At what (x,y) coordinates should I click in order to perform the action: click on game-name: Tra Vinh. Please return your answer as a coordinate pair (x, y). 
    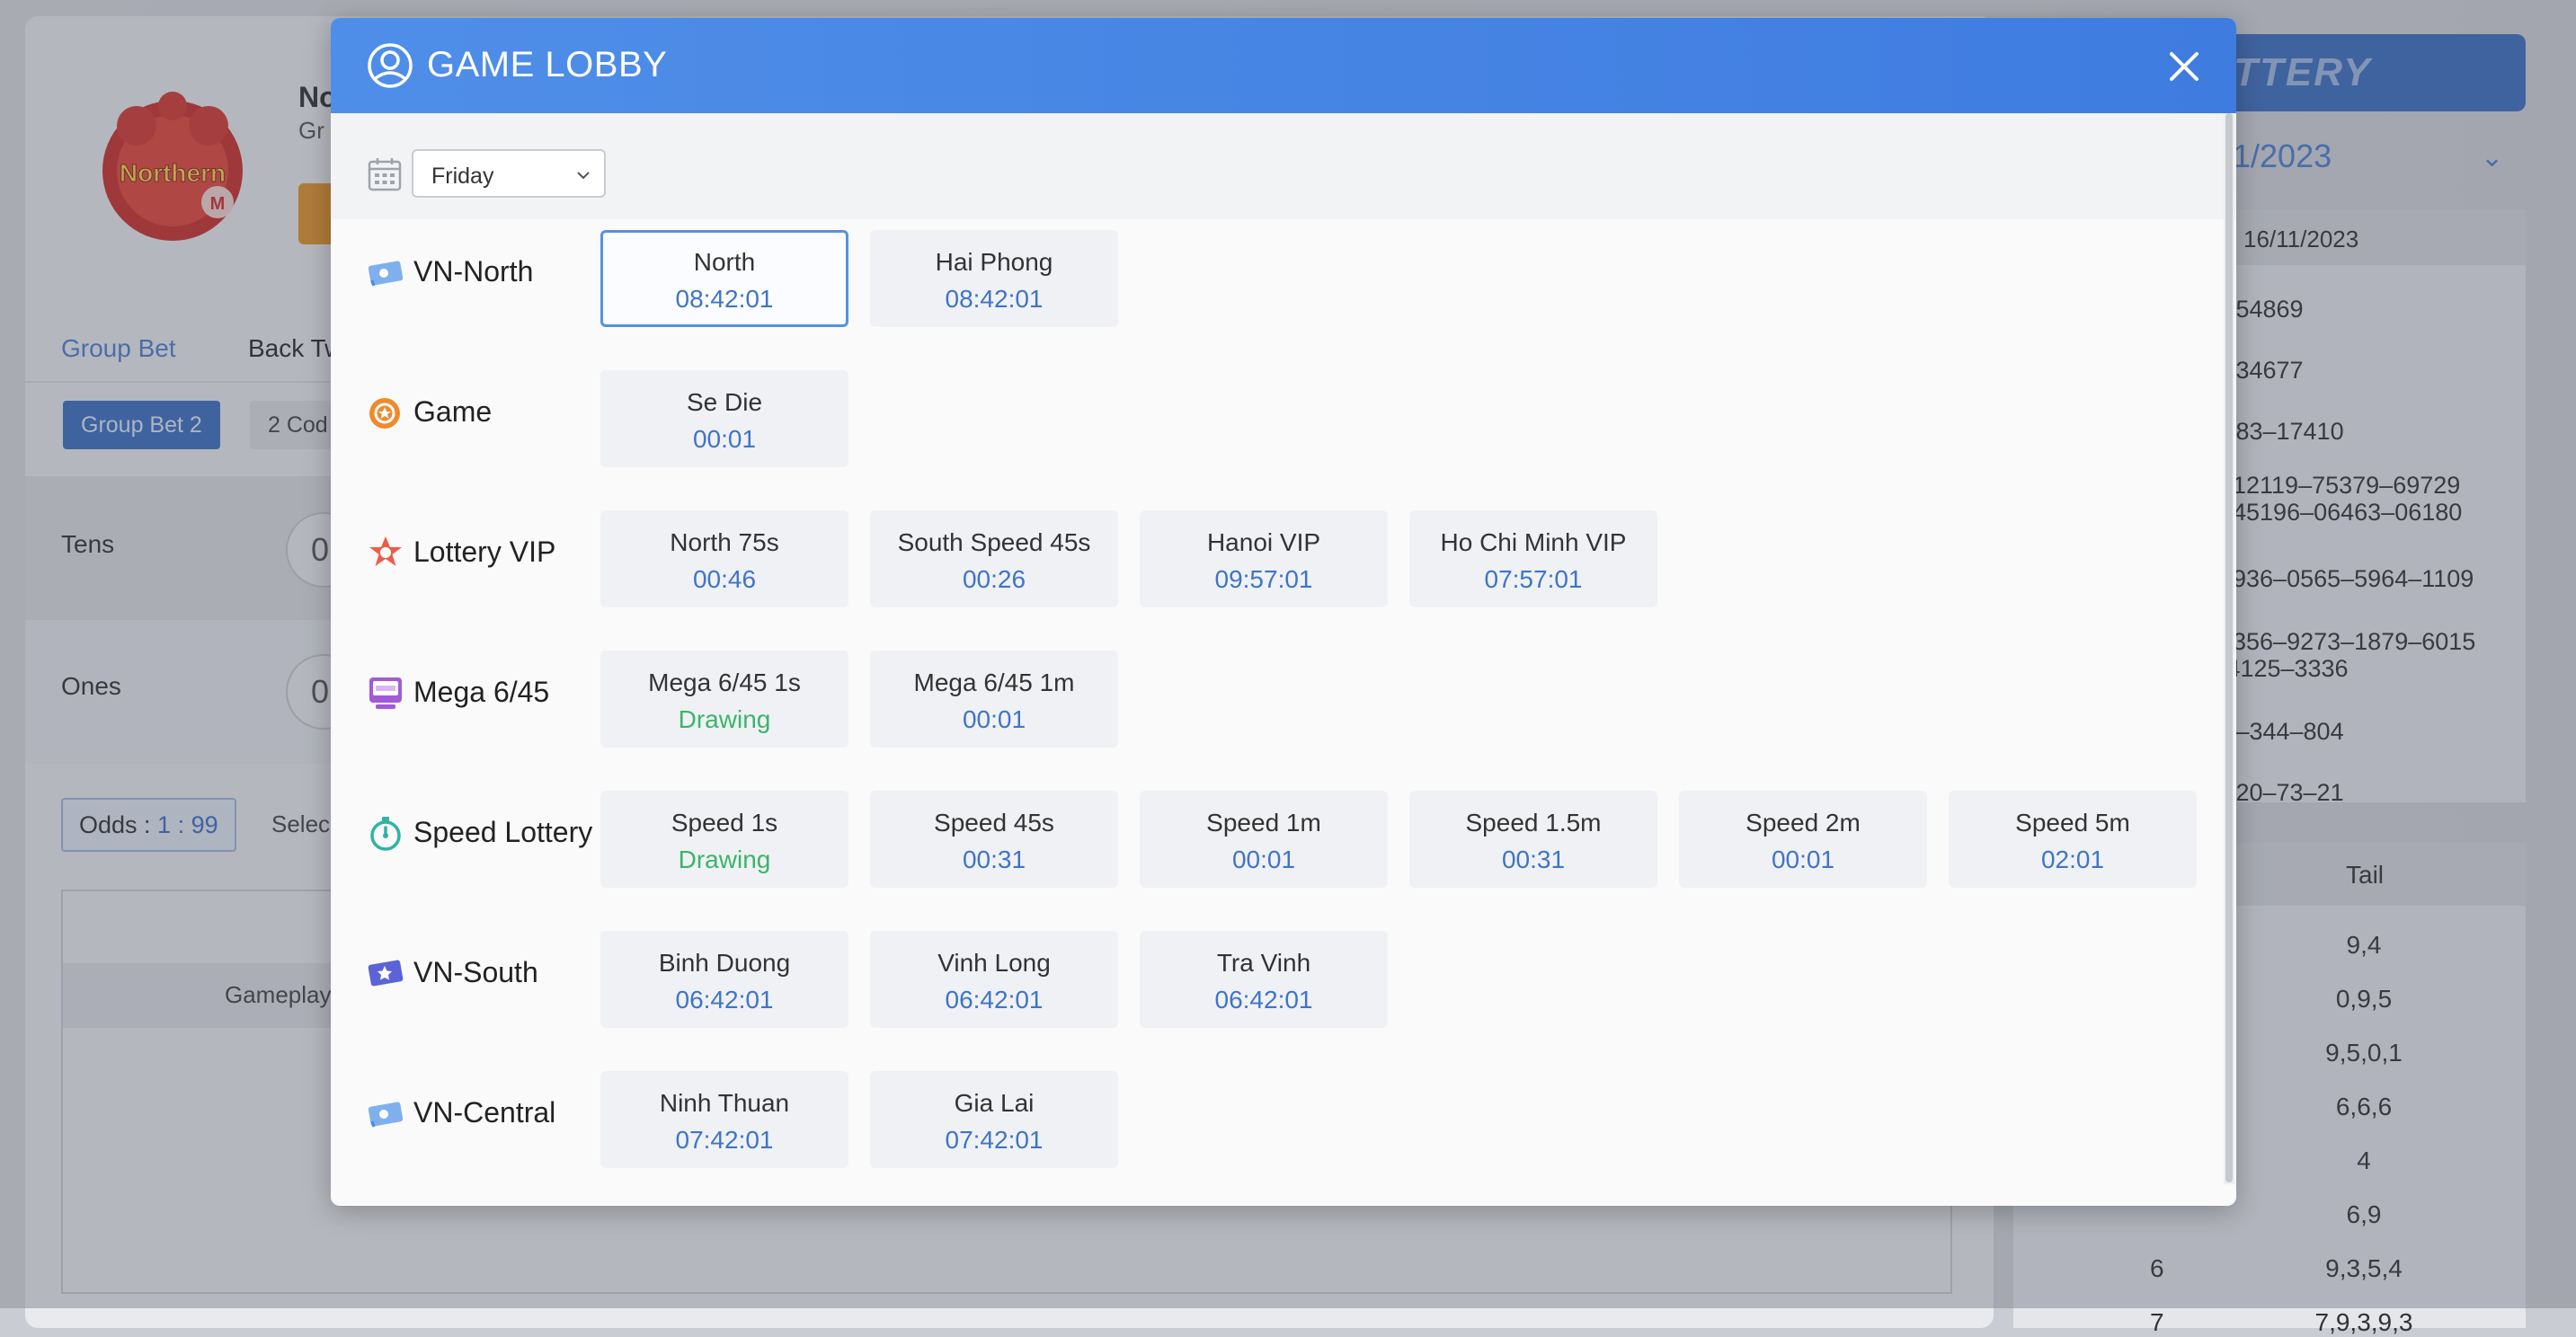
    Looking at the image, I should click on (1263, 963).